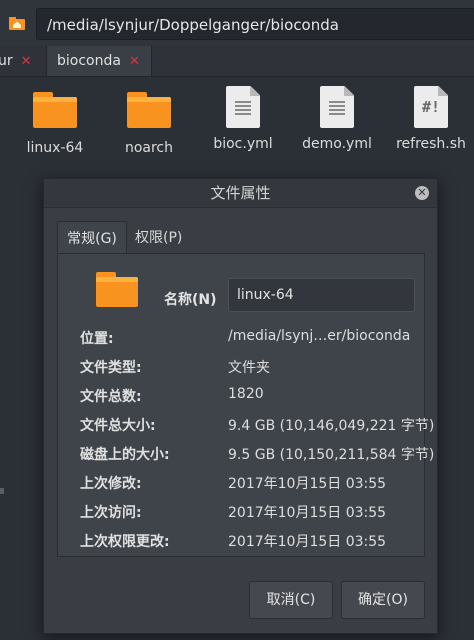 The height and width of the screenshot is (640, 474). What do you see at coordinates (172, 396) in the screenshot?
I see `property-row-count: 文件总数: 1820` at bounding box center [172, 396].